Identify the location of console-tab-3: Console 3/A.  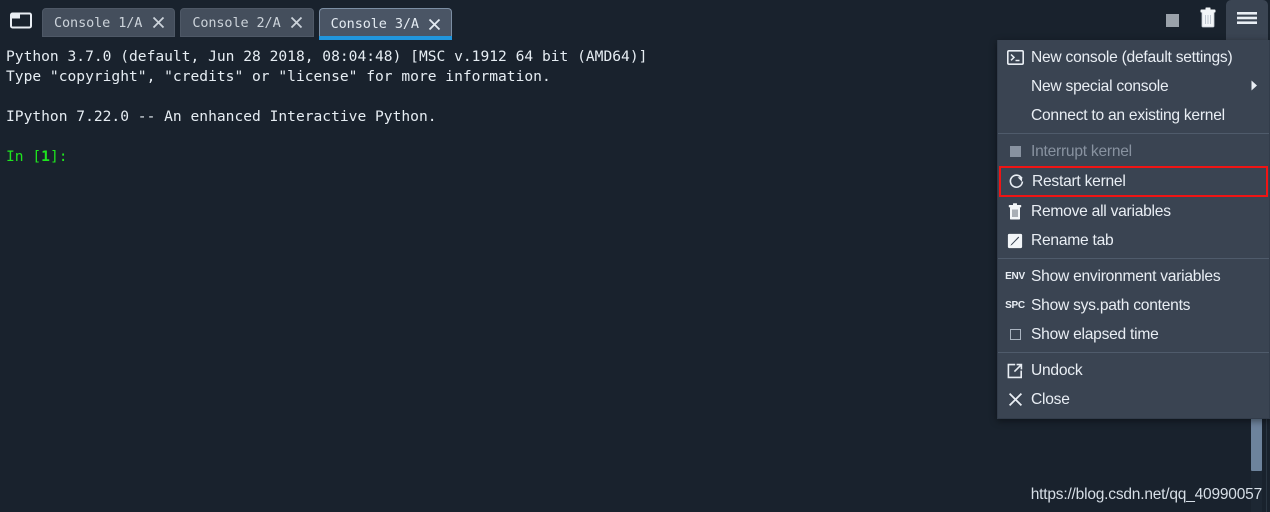
(385, 24).